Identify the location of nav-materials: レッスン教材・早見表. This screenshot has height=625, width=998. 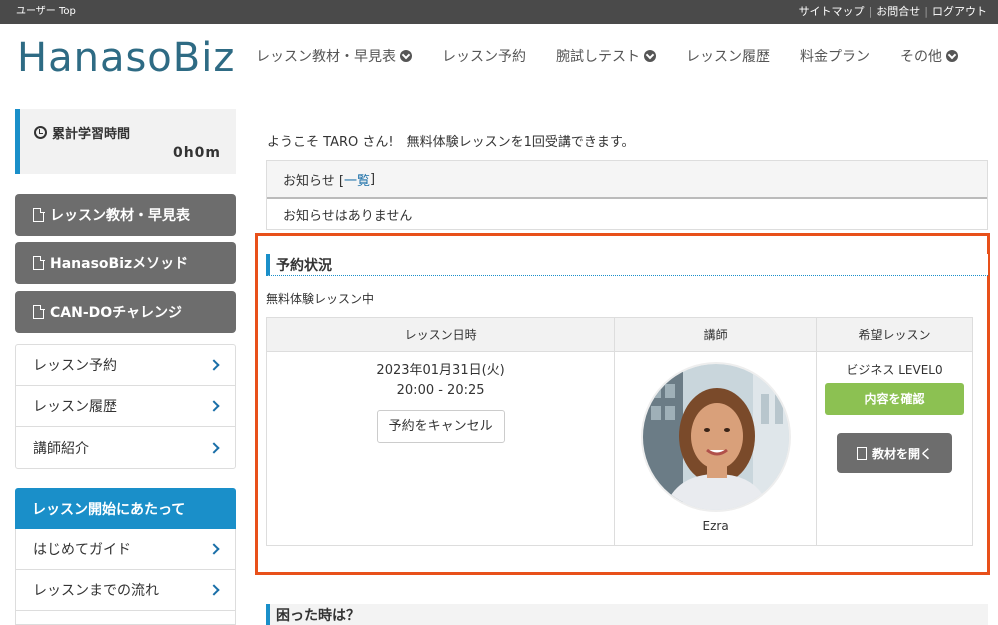
(334, 56).